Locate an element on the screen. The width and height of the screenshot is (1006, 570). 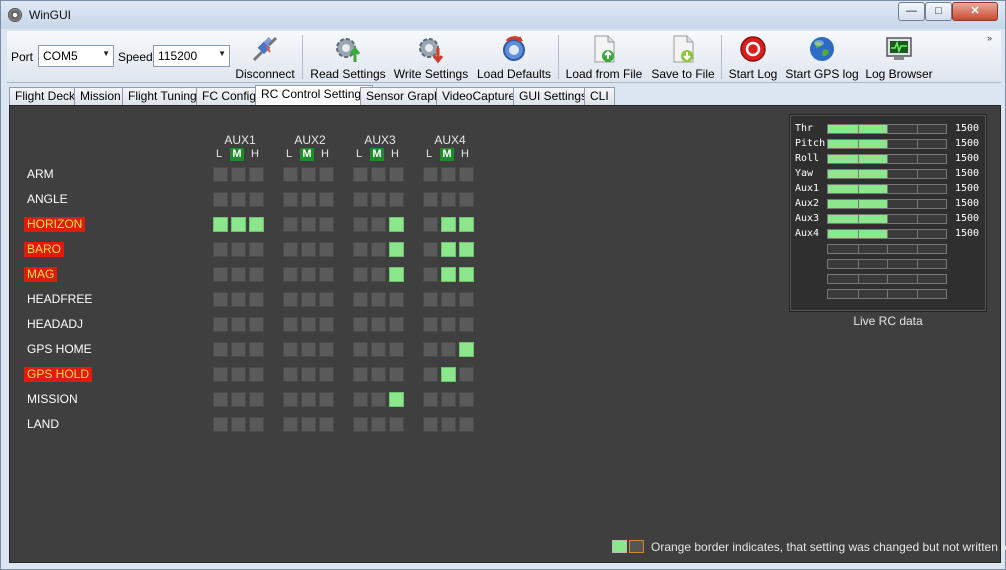
log-browser-button: Log Browser is located at coordinates (899, 57).